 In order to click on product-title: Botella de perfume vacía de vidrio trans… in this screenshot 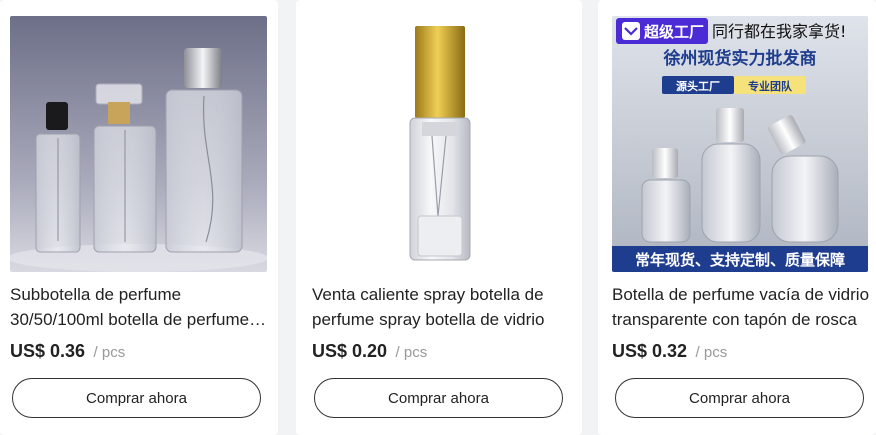, I will do `click(741, 307)`.